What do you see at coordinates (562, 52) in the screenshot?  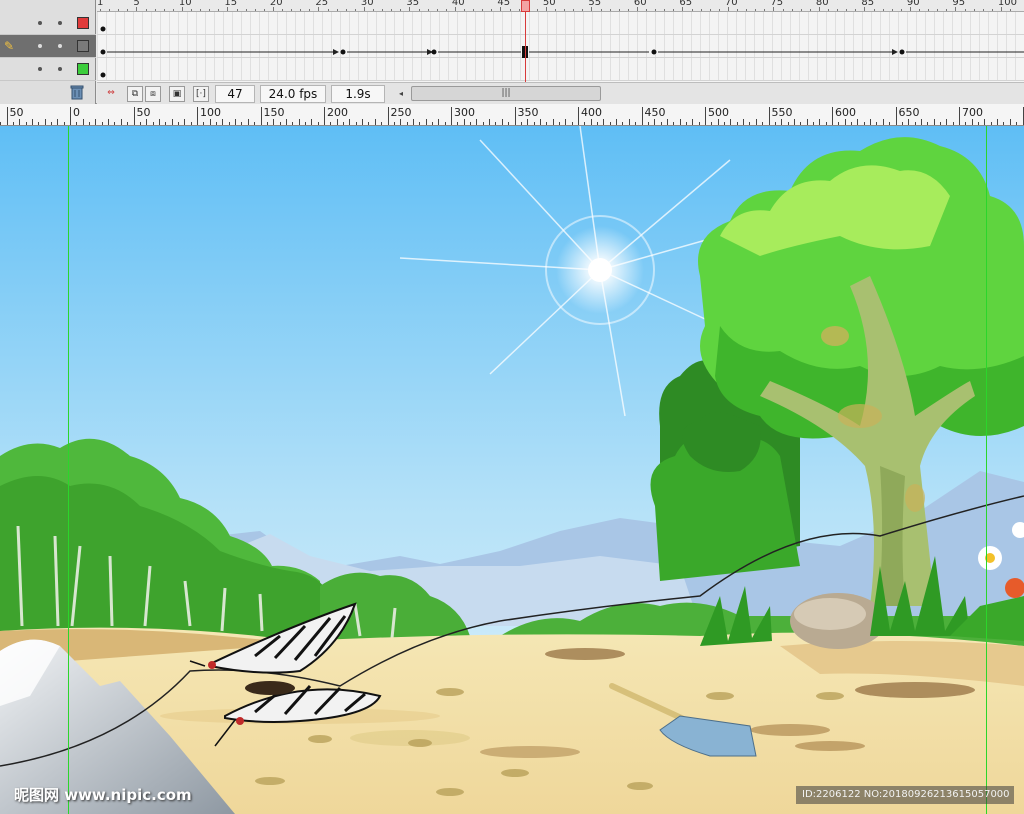 I see `tween-spans` at bounding box center [562, 52].